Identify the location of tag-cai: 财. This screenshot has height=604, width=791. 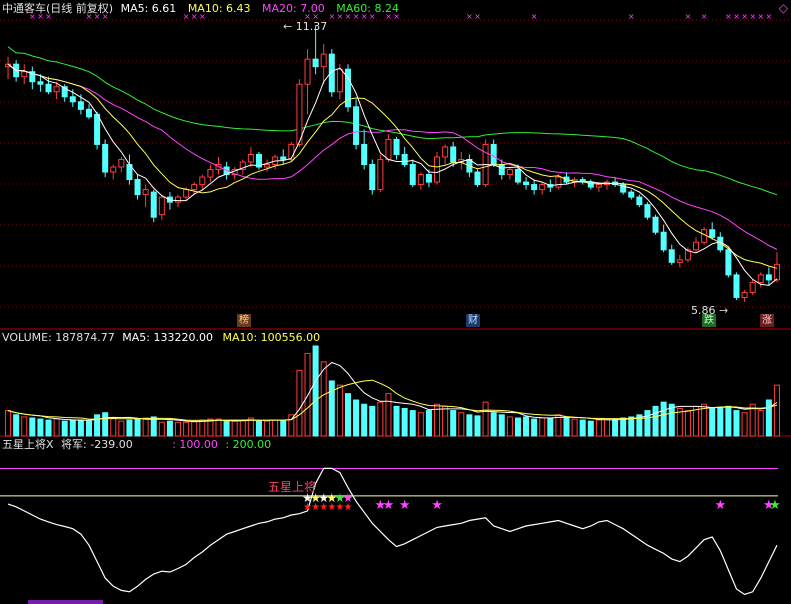
(473, 320).